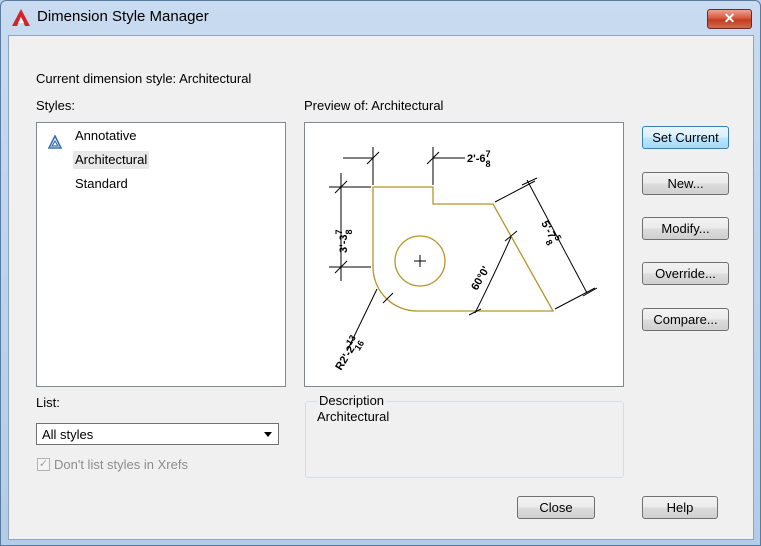 This screenshot has height=546, width=761. What do you see at coordinates (729, 19) in the screenshot?
I see `close-icon: ✕` at bounding box center [729, 19].